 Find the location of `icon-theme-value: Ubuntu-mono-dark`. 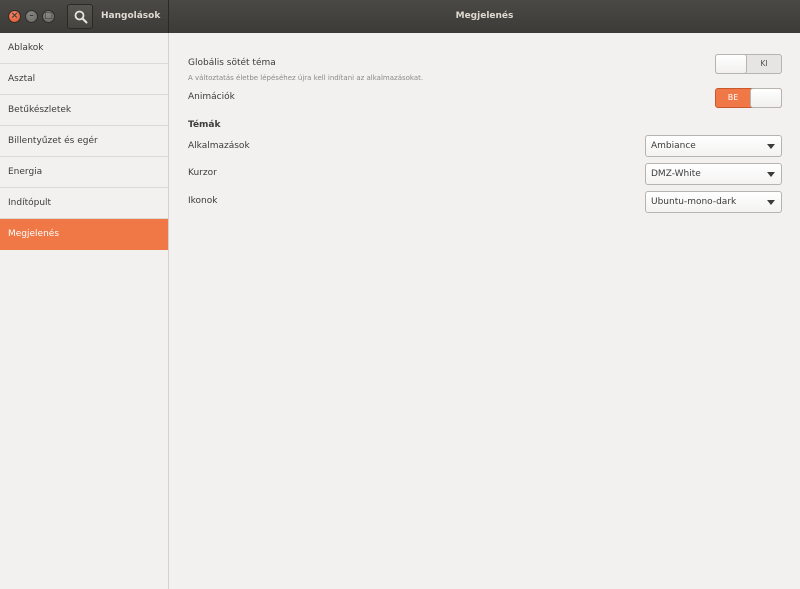

icon-theme-value: Ubuntu-mono-dark is located at coordinates (694, 202).